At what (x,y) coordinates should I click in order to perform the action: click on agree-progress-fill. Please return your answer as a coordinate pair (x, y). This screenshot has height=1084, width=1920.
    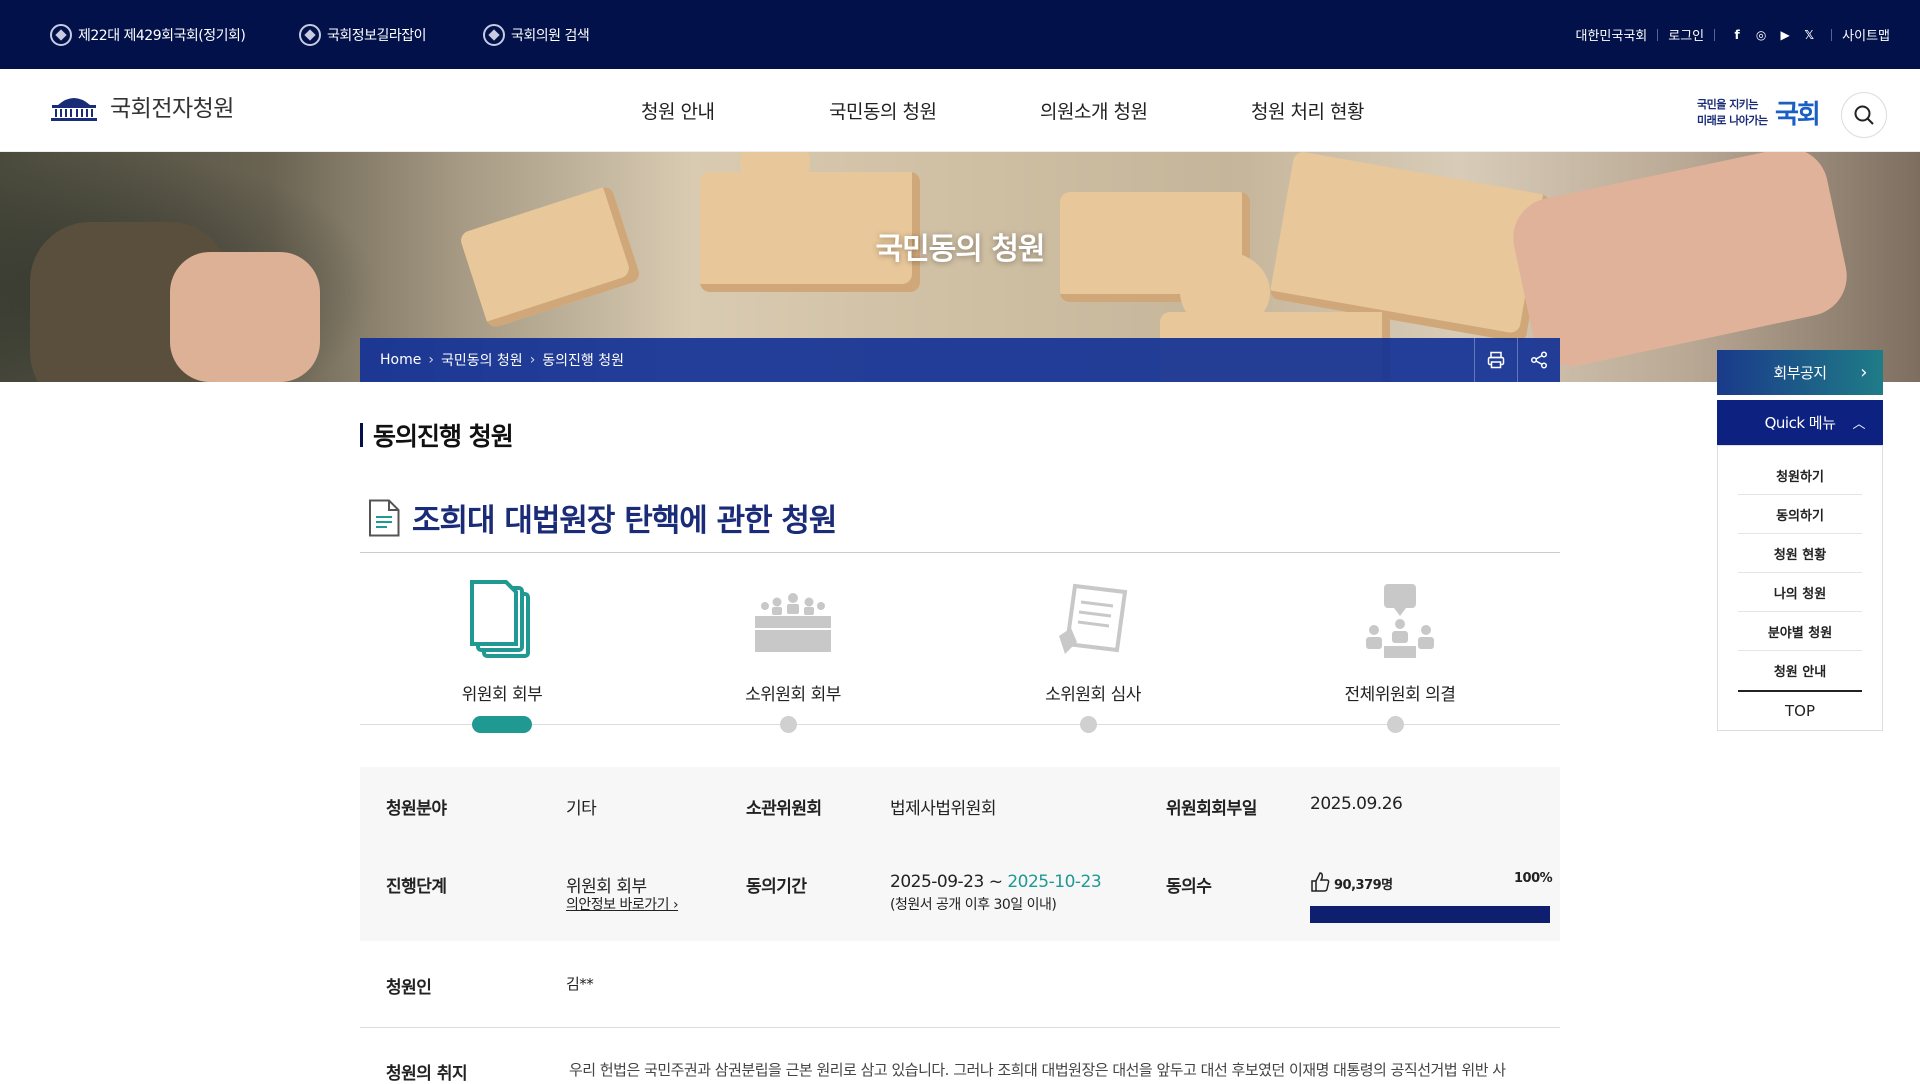
    Looking at the image, I should click on (1430, 914).